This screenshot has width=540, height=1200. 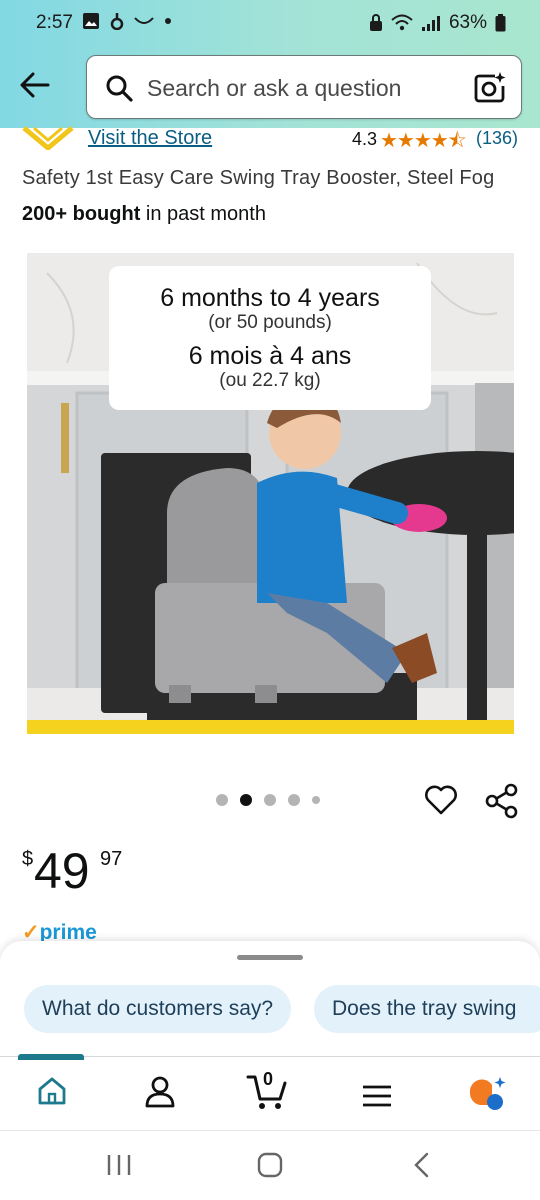 What do you see at coordinates (158, 1009) in the screenshot?
I see `suggestion-chip: What do customers say?` at bounding box center [158, 1009].